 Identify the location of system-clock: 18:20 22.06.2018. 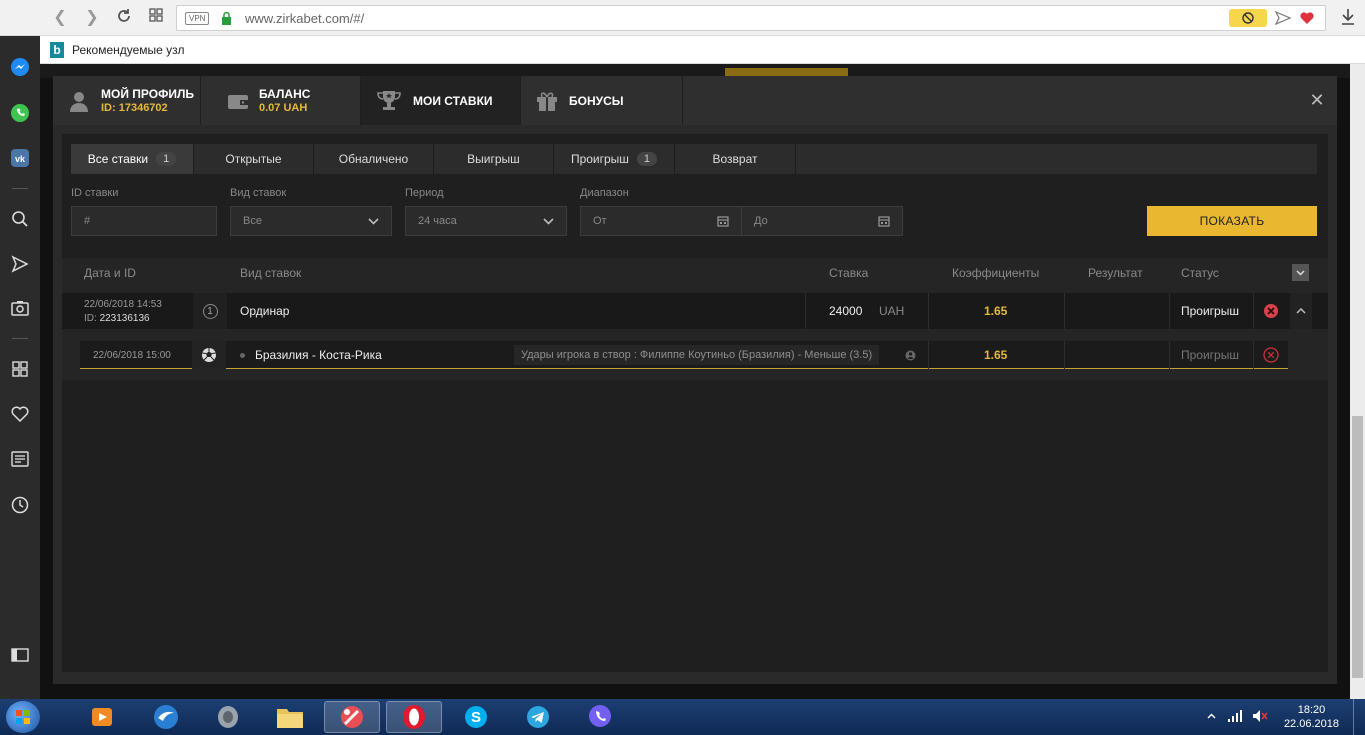
(1311, 717).